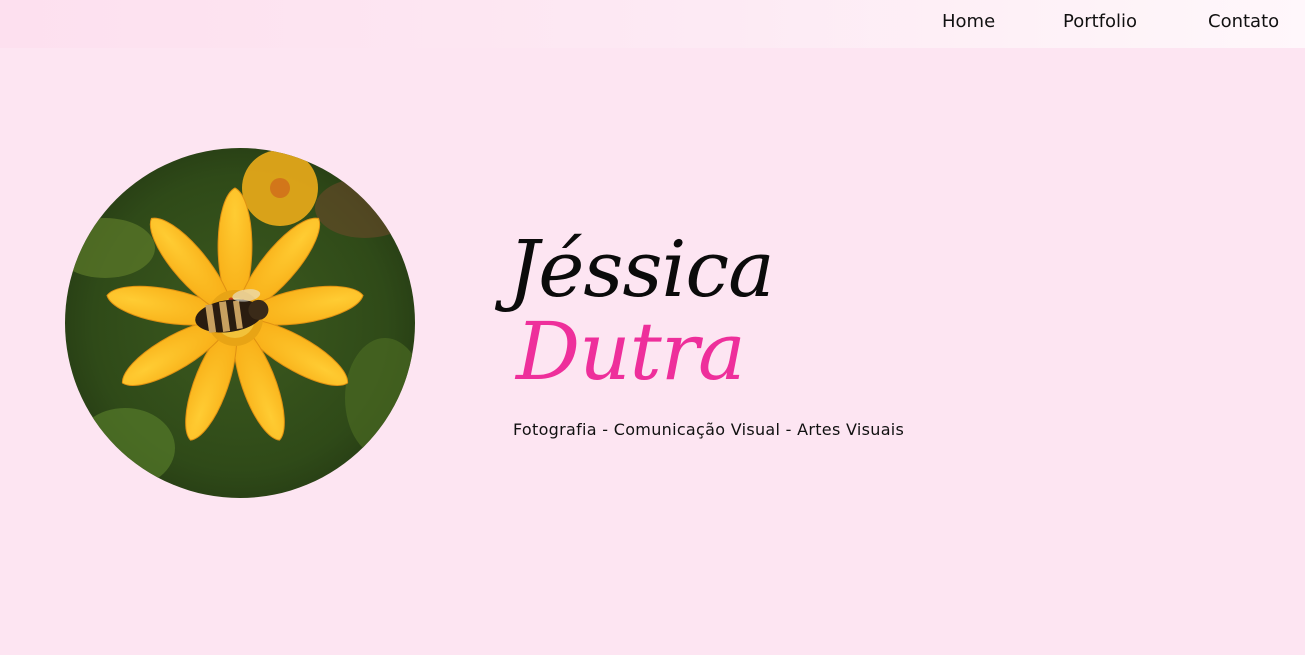  What do you see at coordinates (968, 21) in the screenshot?
I see `nav-link-home: Home` at bounding box center [968, 21].